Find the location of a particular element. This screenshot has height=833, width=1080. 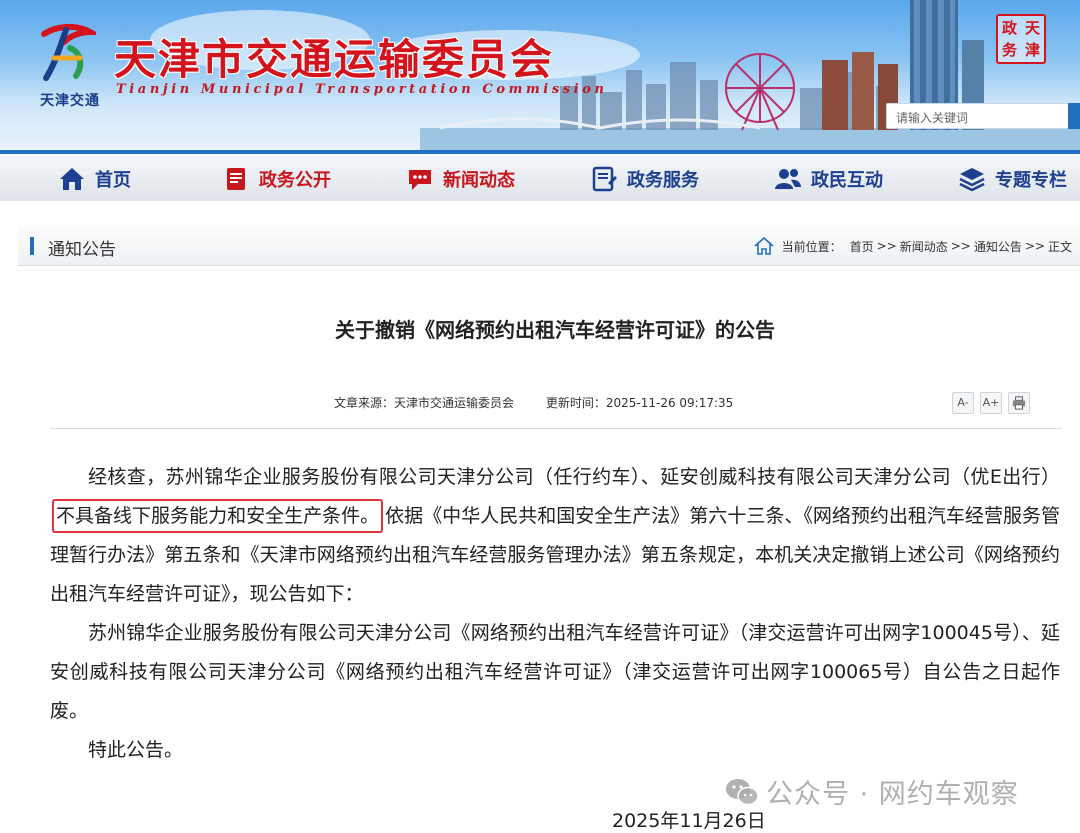

nav-item-special-topics: 专题专栏 is located at coordinates (1012, 179).